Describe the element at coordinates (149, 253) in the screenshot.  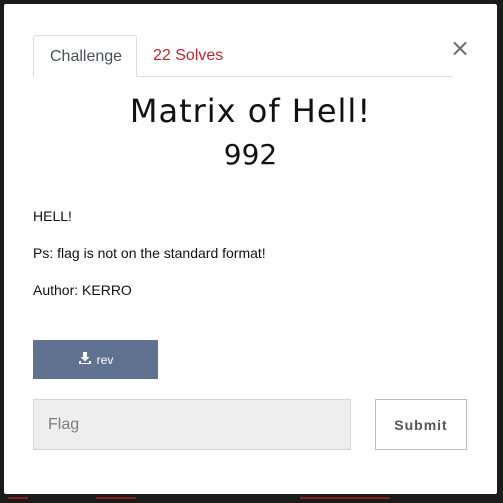
I see `description-line: Ps: flag is not on the standard format!` at that location.